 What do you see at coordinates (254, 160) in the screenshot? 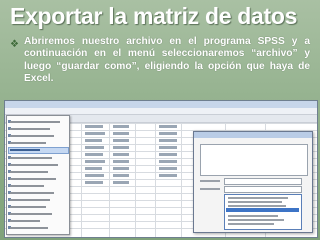
I see `file-list` at bounding box center [254, 160].